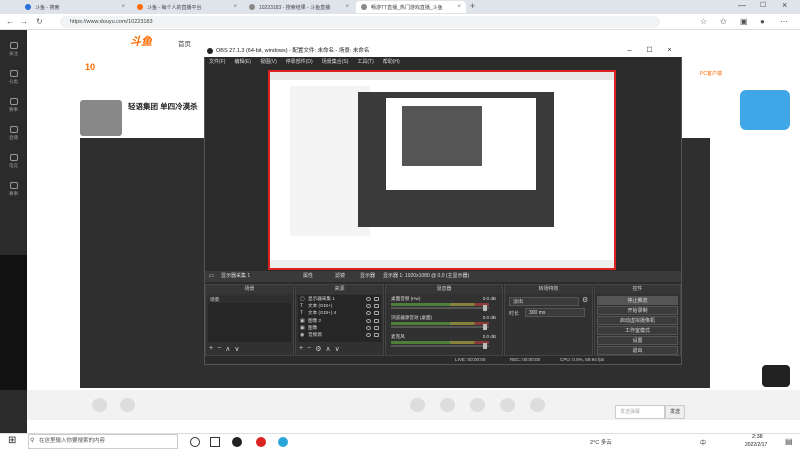  I want to click on studio-mode-button: 工作室模式, so click(637, 330).